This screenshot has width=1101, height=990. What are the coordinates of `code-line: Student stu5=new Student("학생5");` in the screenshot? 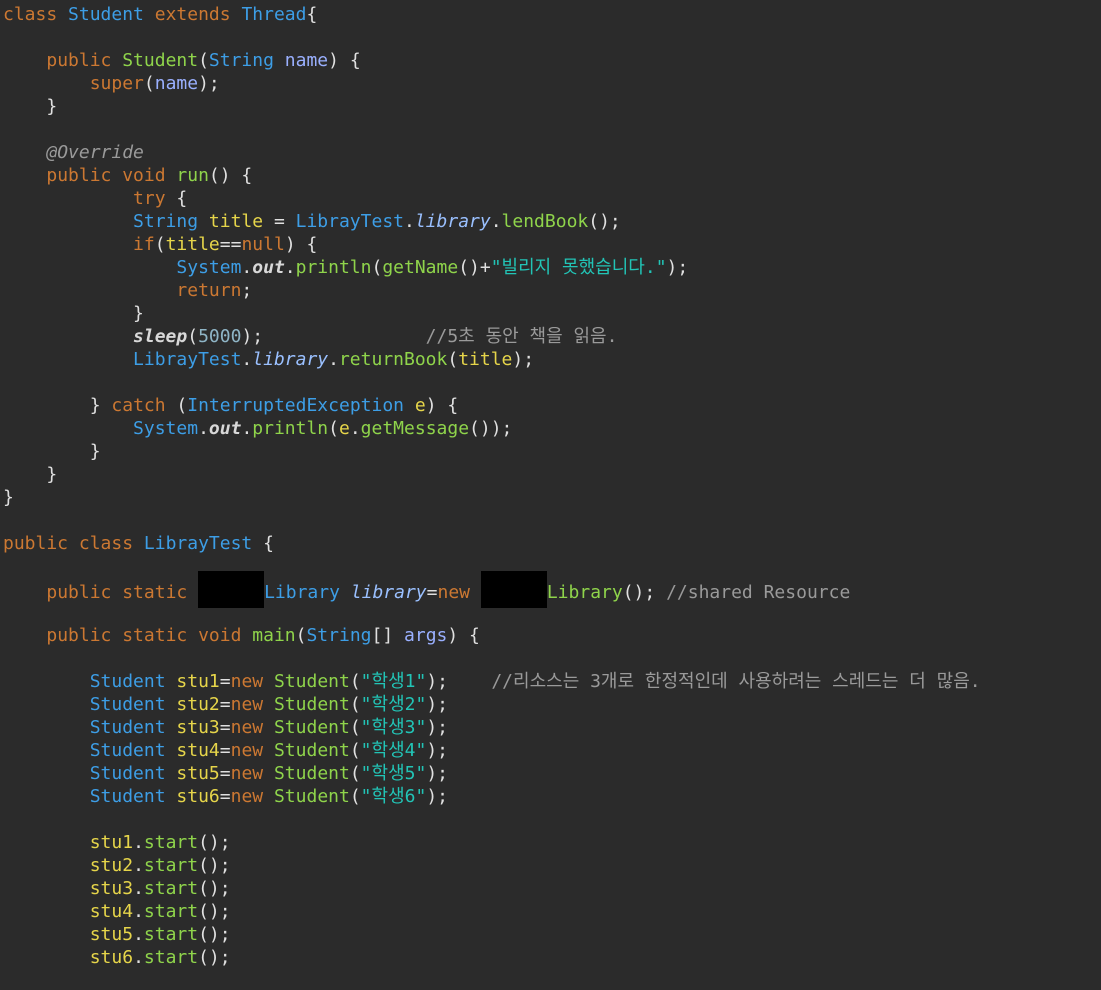 It's located at (225, 773).